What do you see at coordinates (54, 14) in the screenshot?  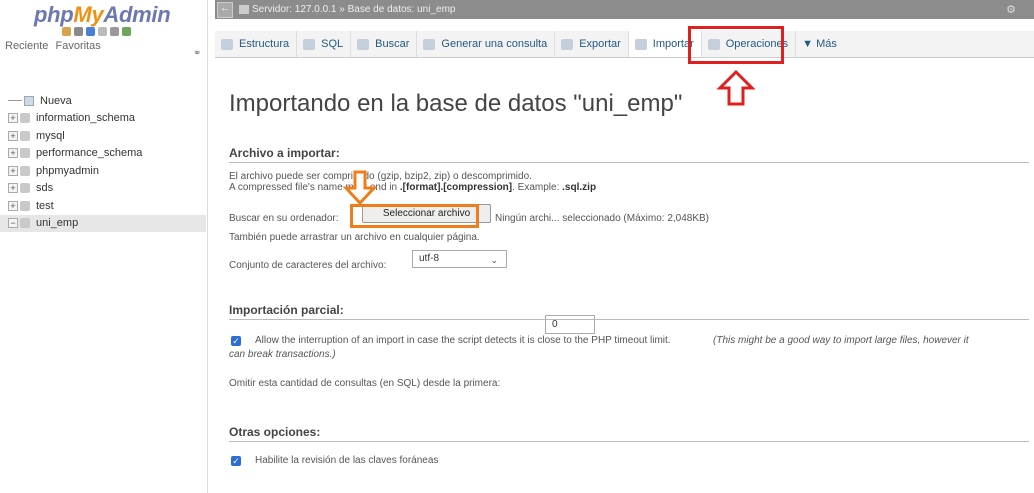 I see `logo-php: php` at bounding box center [54, 14].